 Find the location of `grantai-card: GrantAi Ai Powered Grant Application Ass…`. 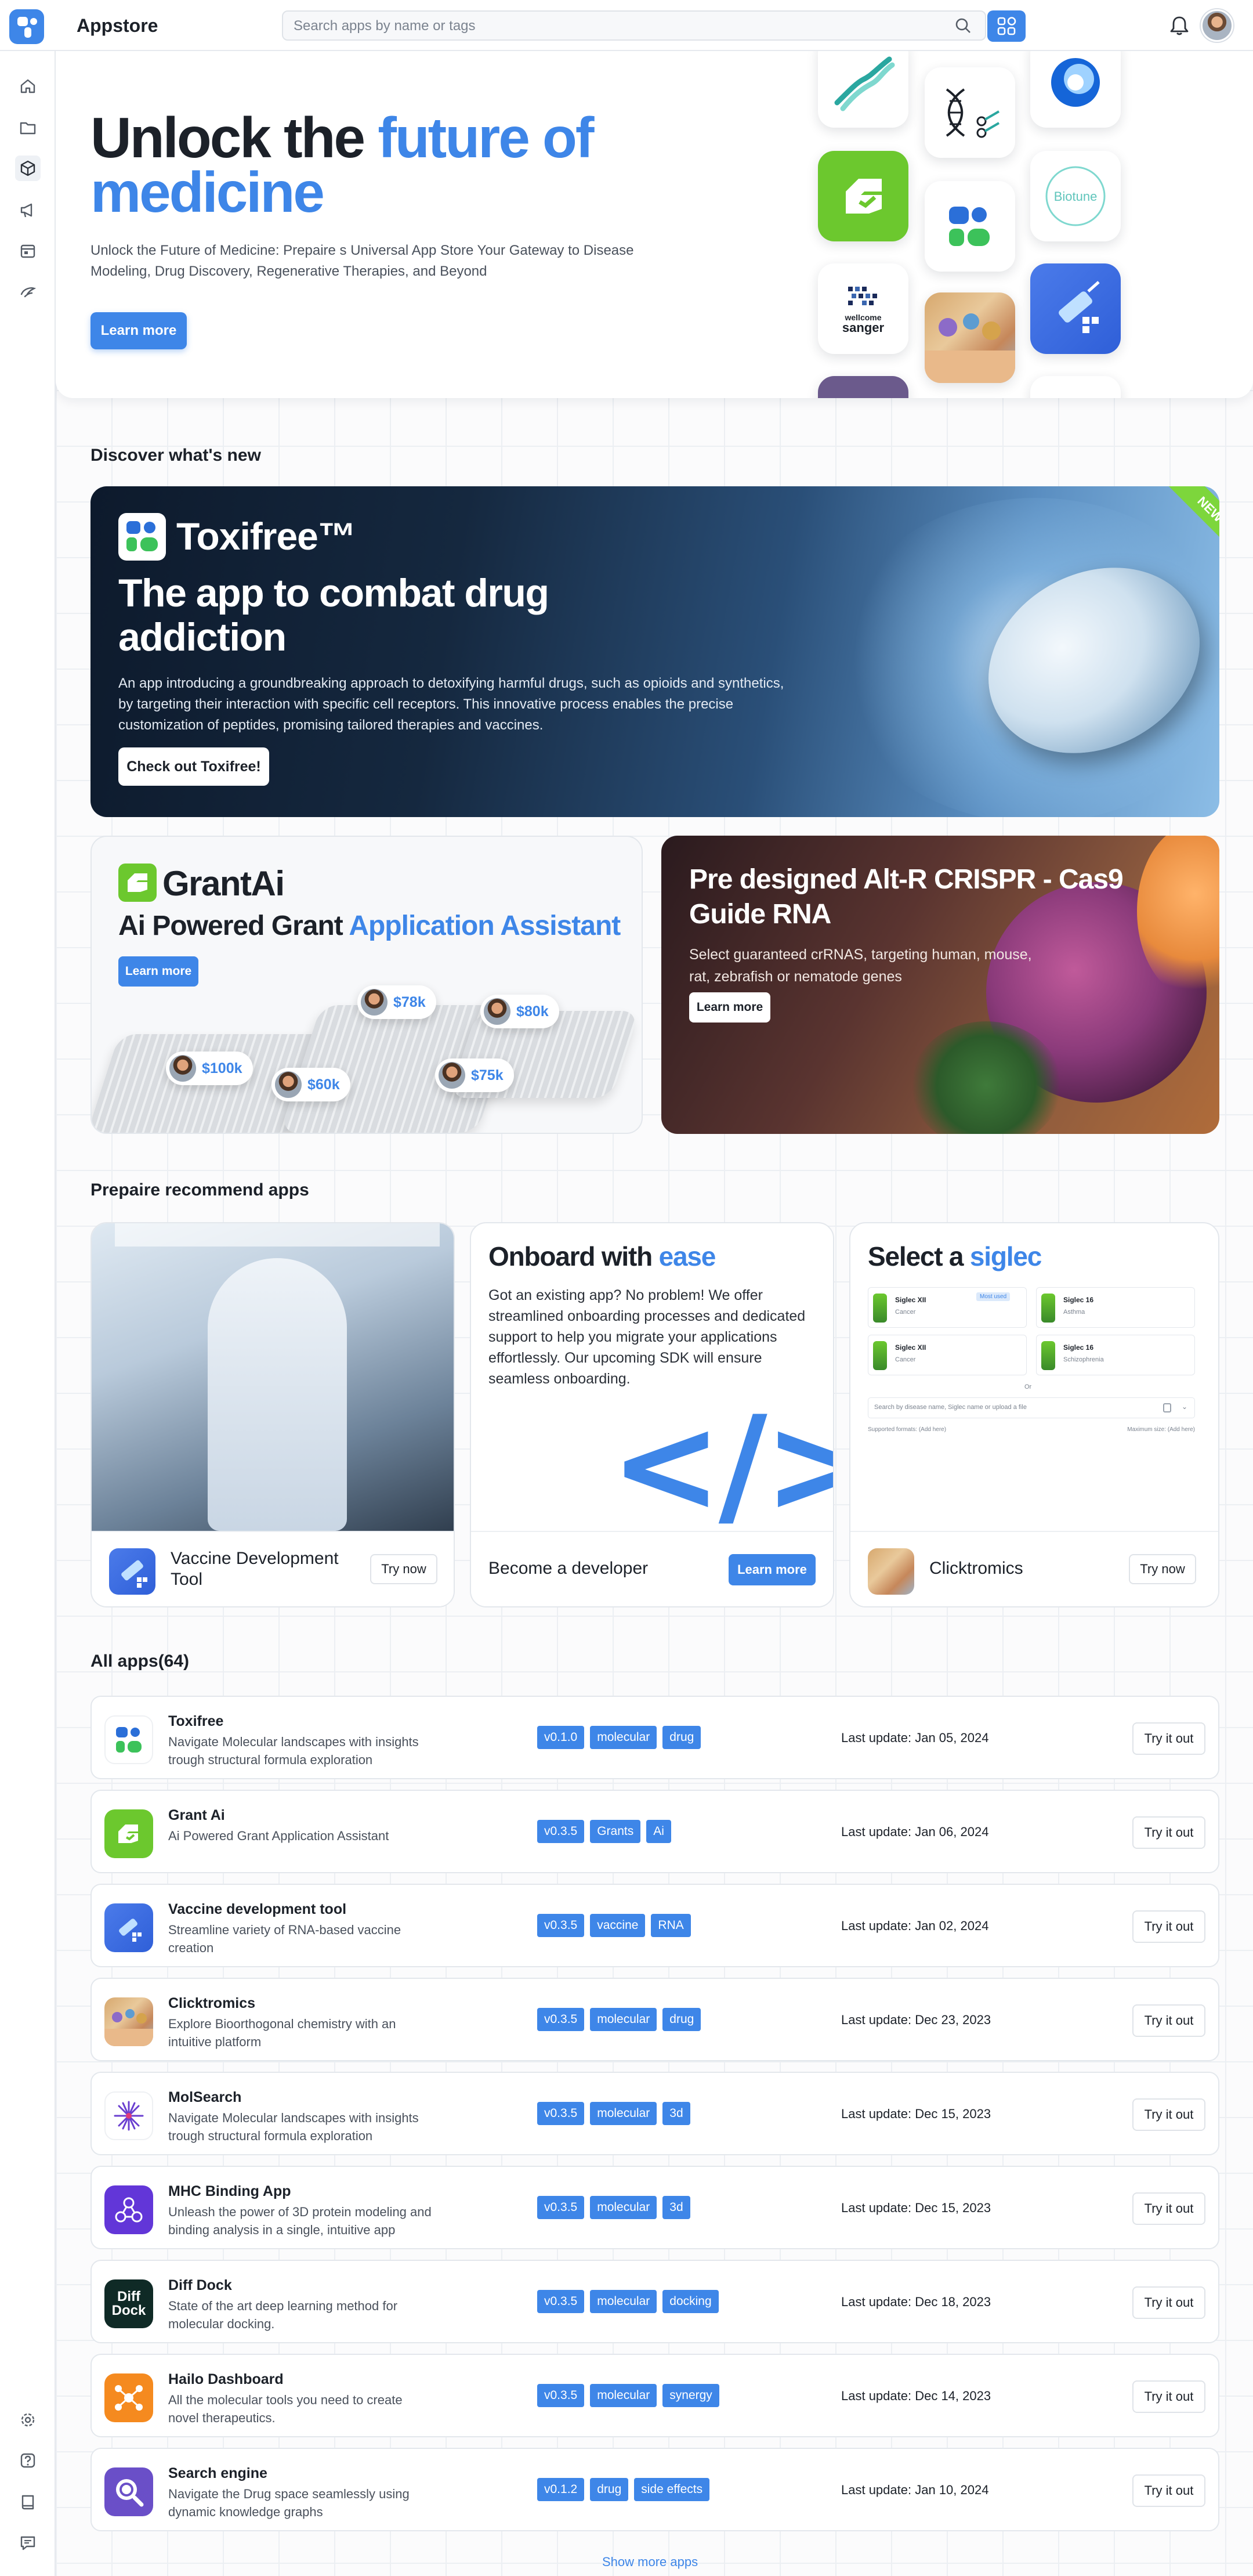

grantai-card: GrantAi Ai Powered Grant Application Ass… is located at coordinates (366, 985).